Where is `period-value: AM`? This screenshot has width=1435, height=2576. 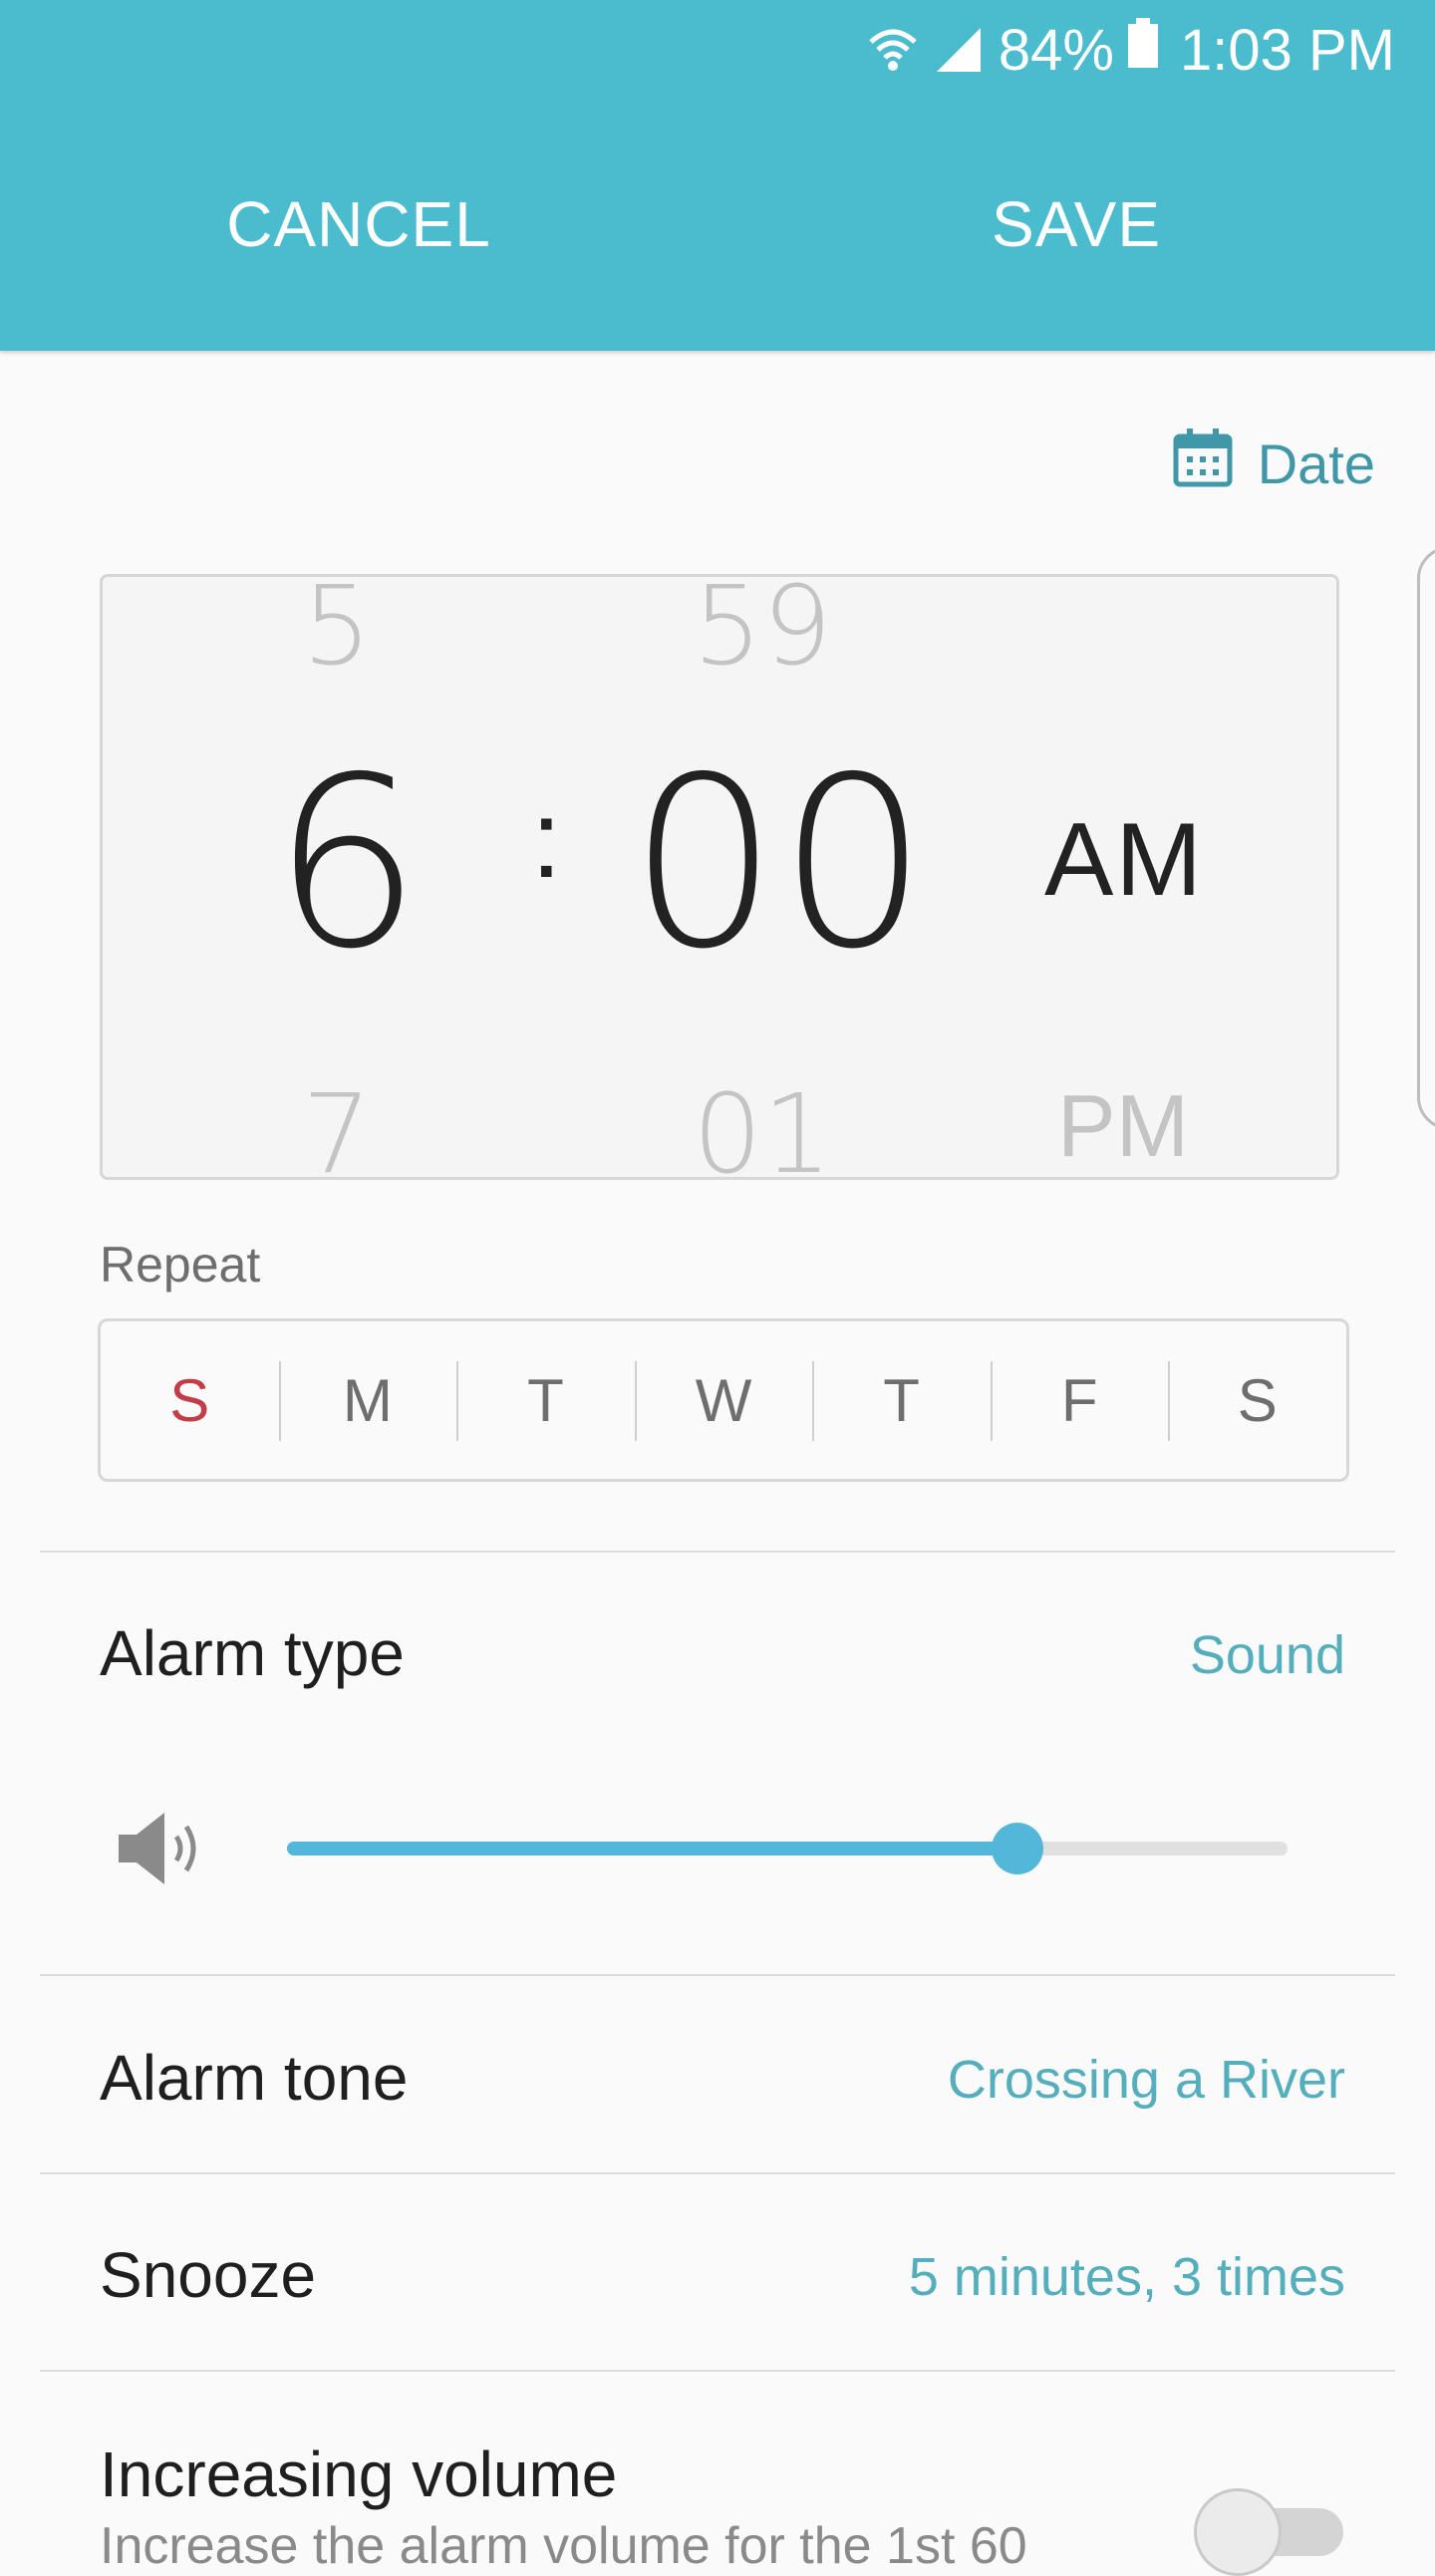
period-value: AM is located at coordinates (1124, 860).